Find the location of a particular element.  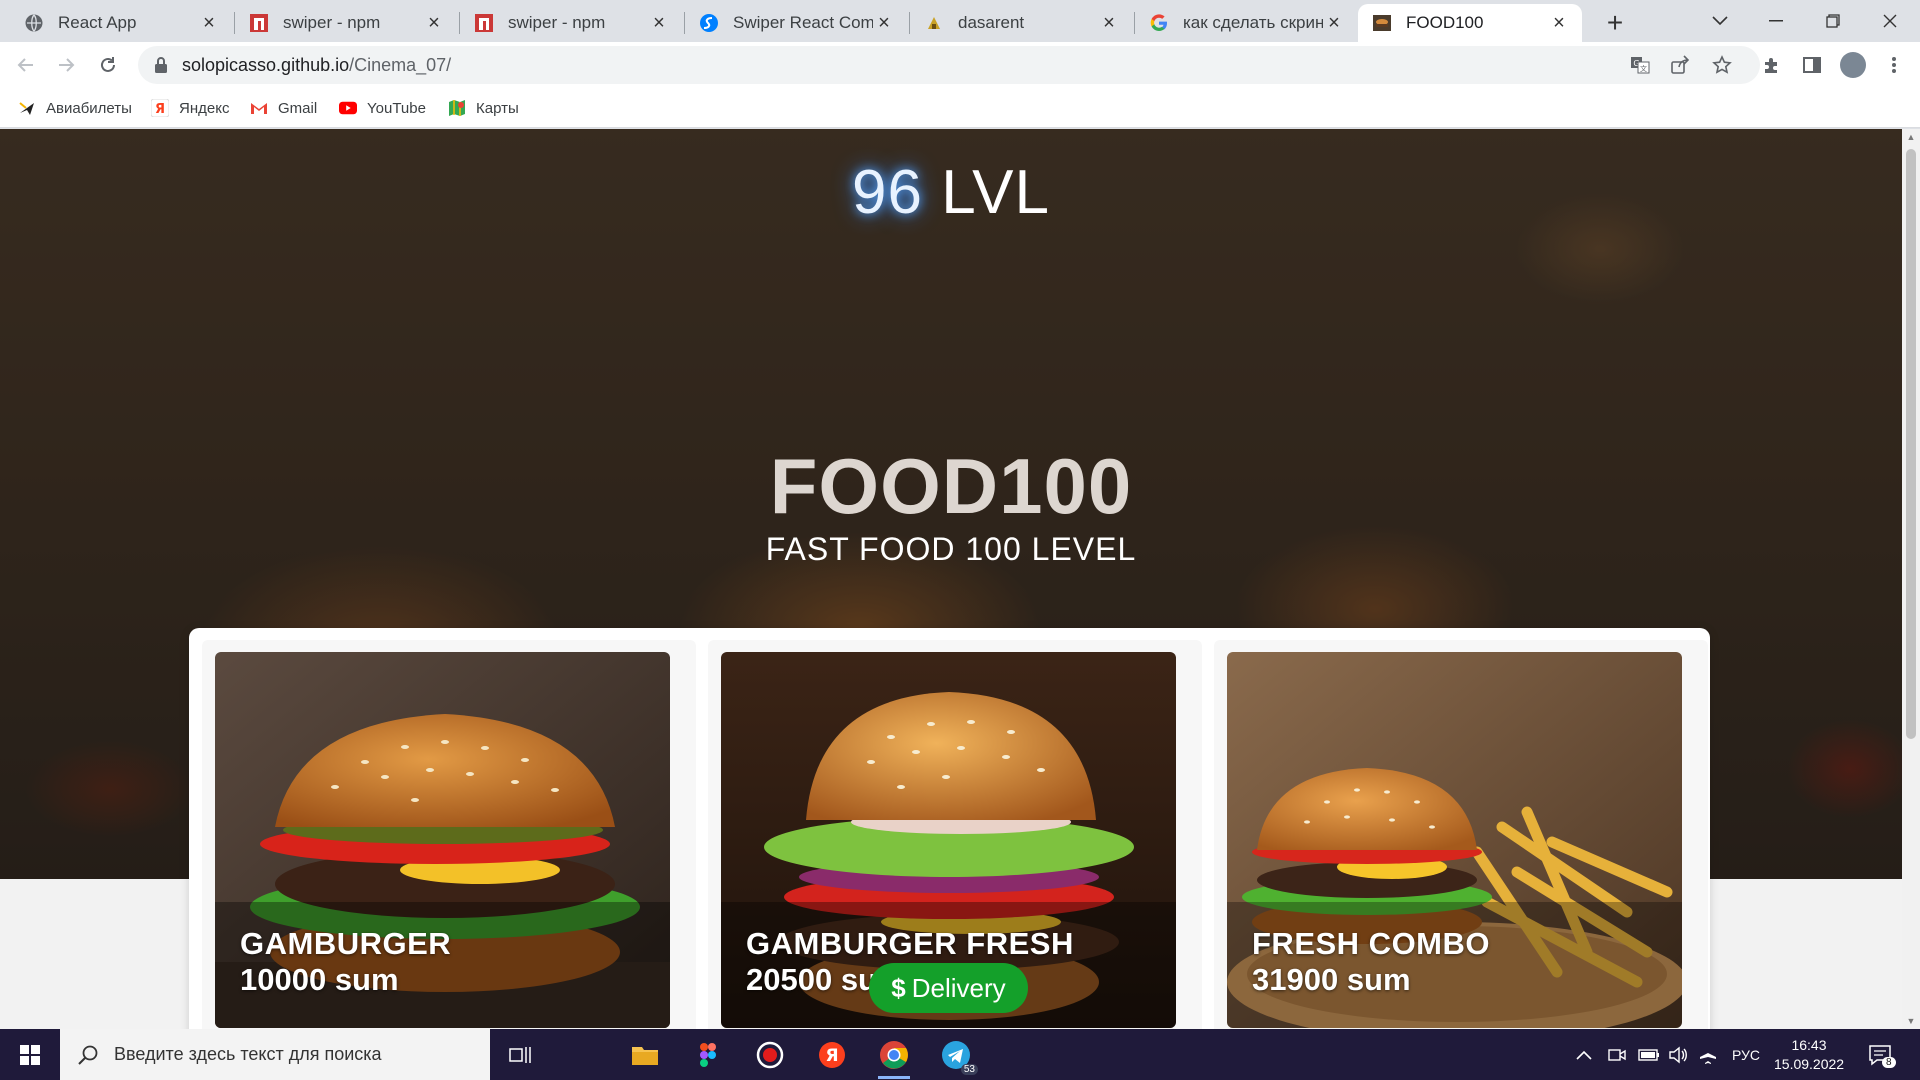

scroll-down-icon: ▼ is located at coordinates (1911, 1021).